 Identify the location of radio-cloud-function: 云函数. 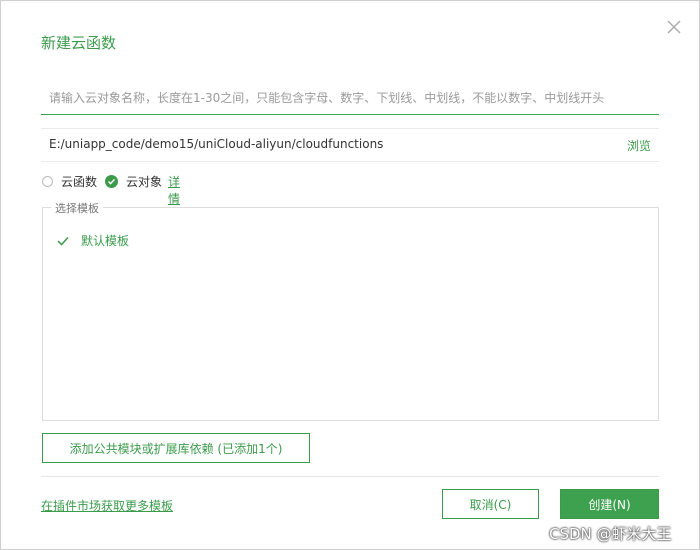
(69, 181).